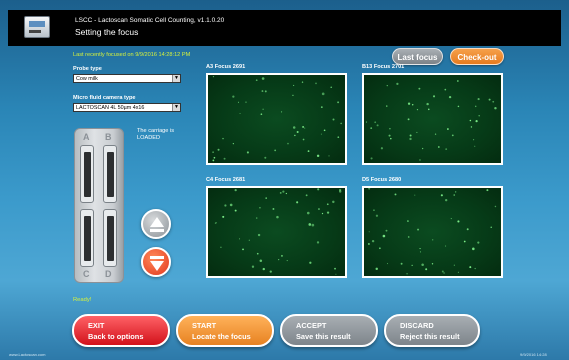  Describe the element at coordinates (226, 180) in the screenshot. I see `focus-label-c4: C4 Focus 2681` at that location.